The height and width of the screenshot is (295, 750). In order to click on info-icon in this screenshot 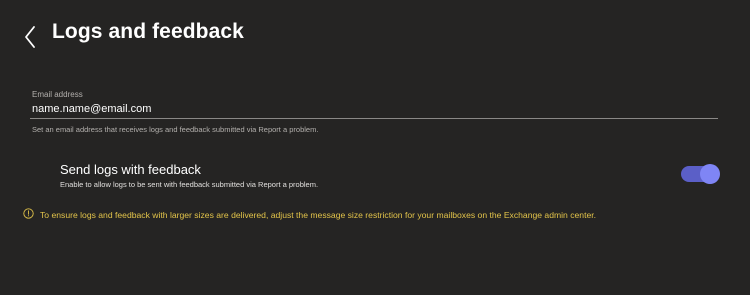, I will do `click(28, 213)`.